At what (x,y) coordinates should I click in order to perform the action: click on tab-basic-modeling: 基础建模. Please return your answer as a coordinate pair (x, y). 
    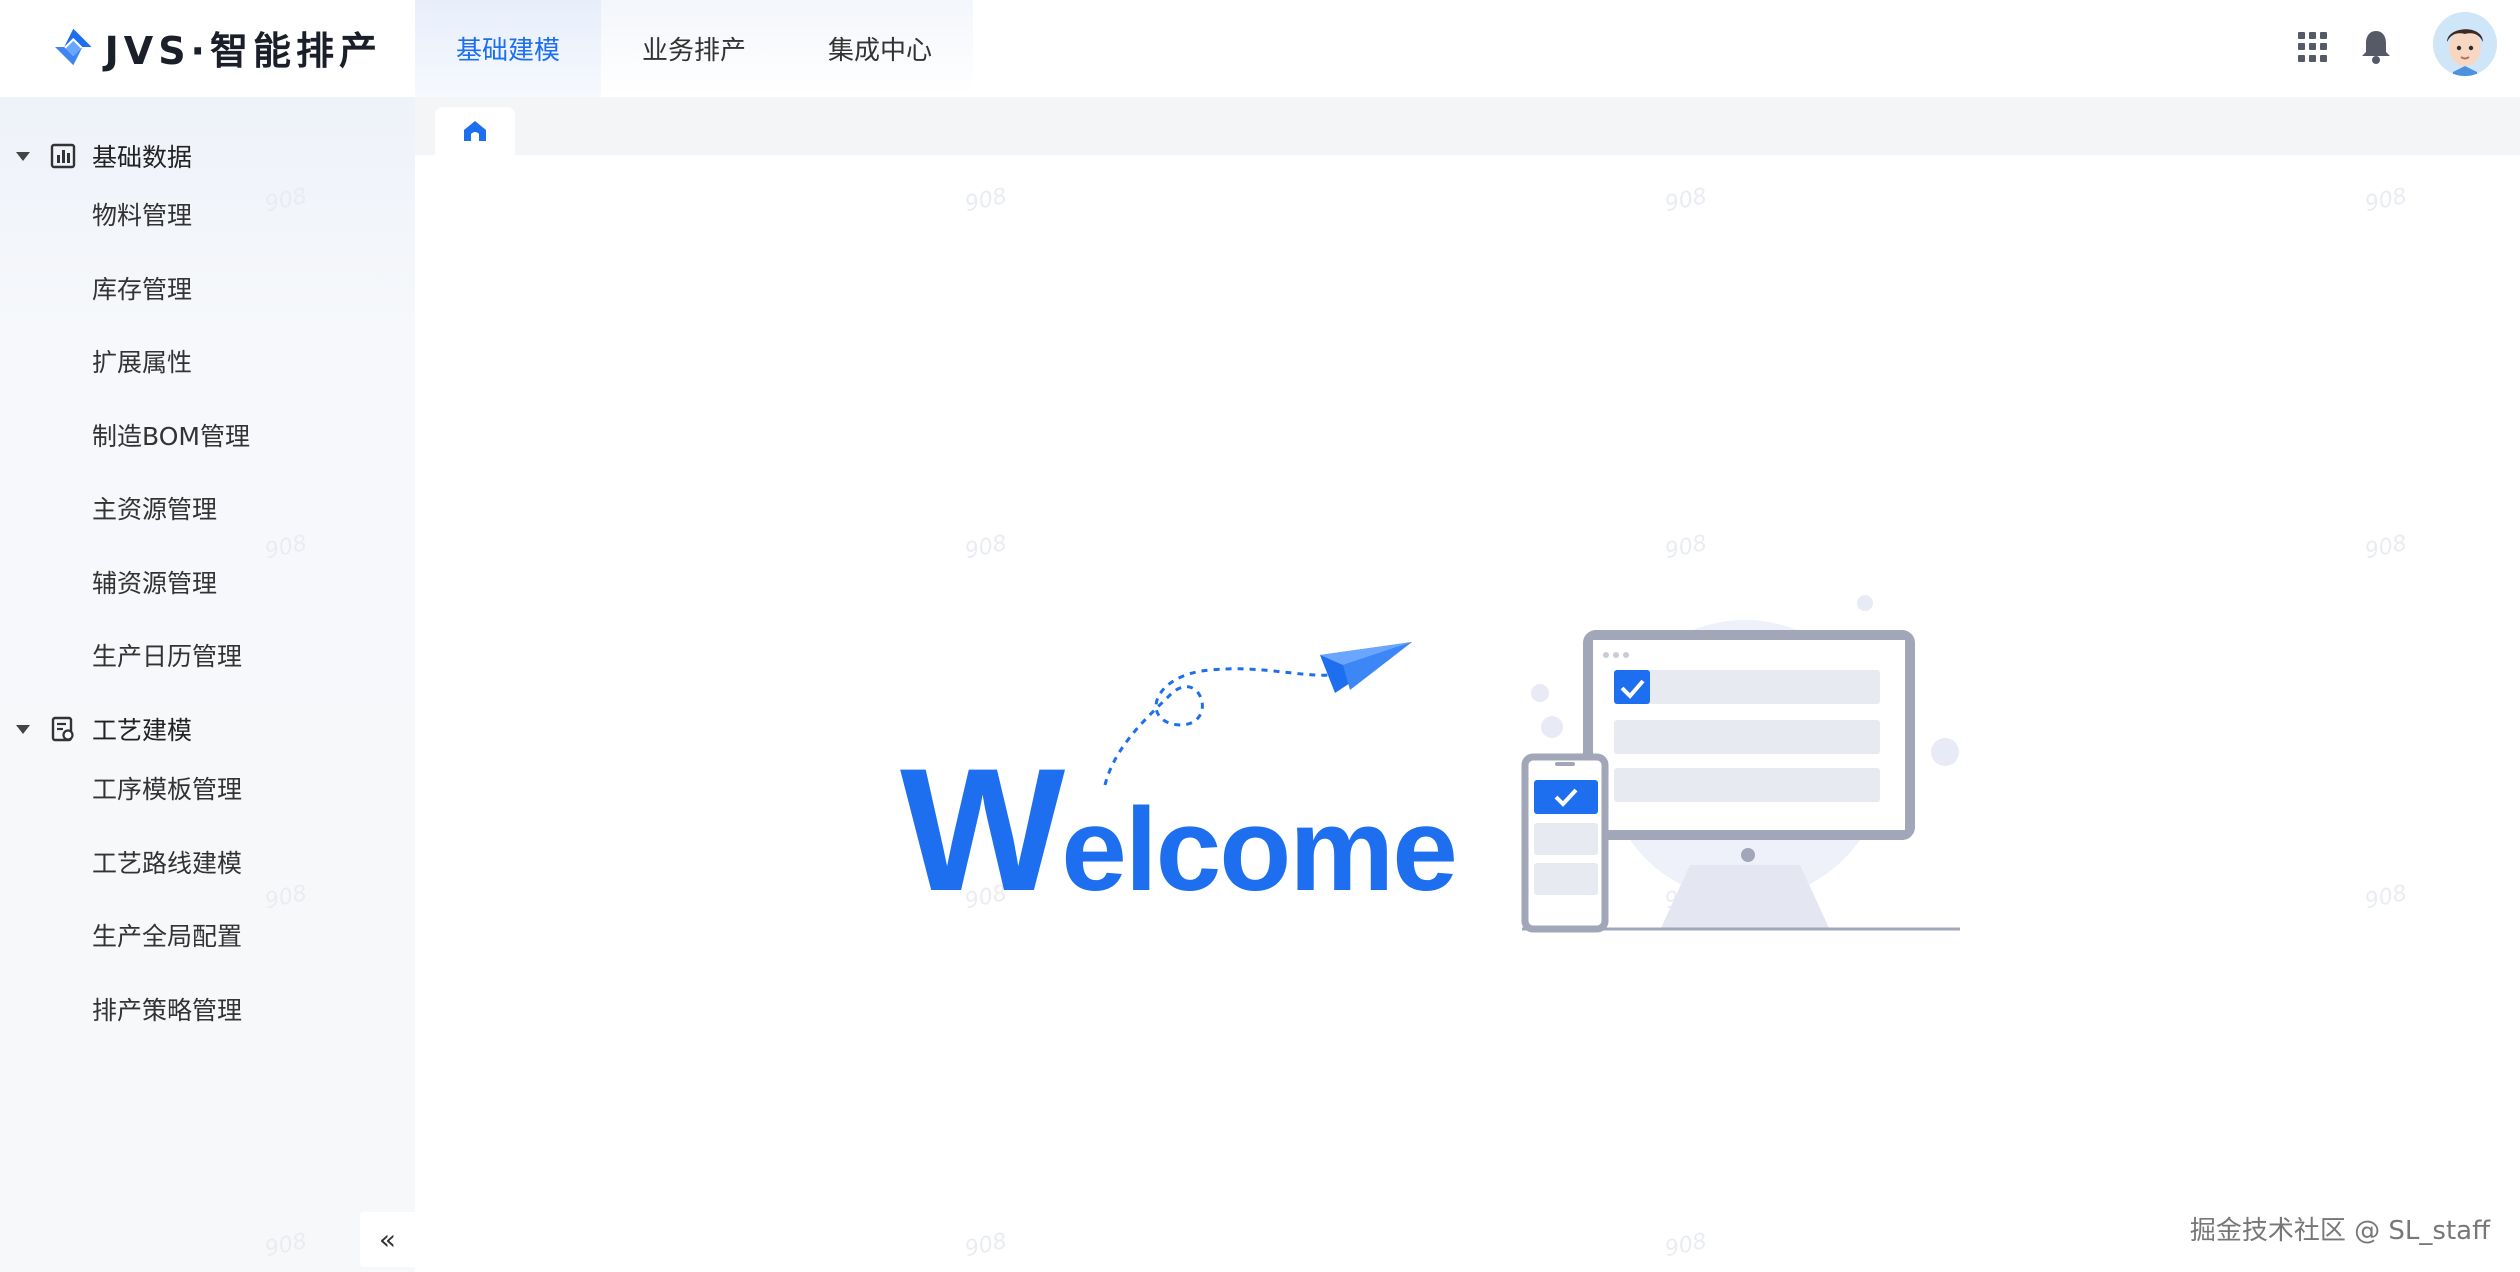
    Looking at the image, I should click on (508, 48).